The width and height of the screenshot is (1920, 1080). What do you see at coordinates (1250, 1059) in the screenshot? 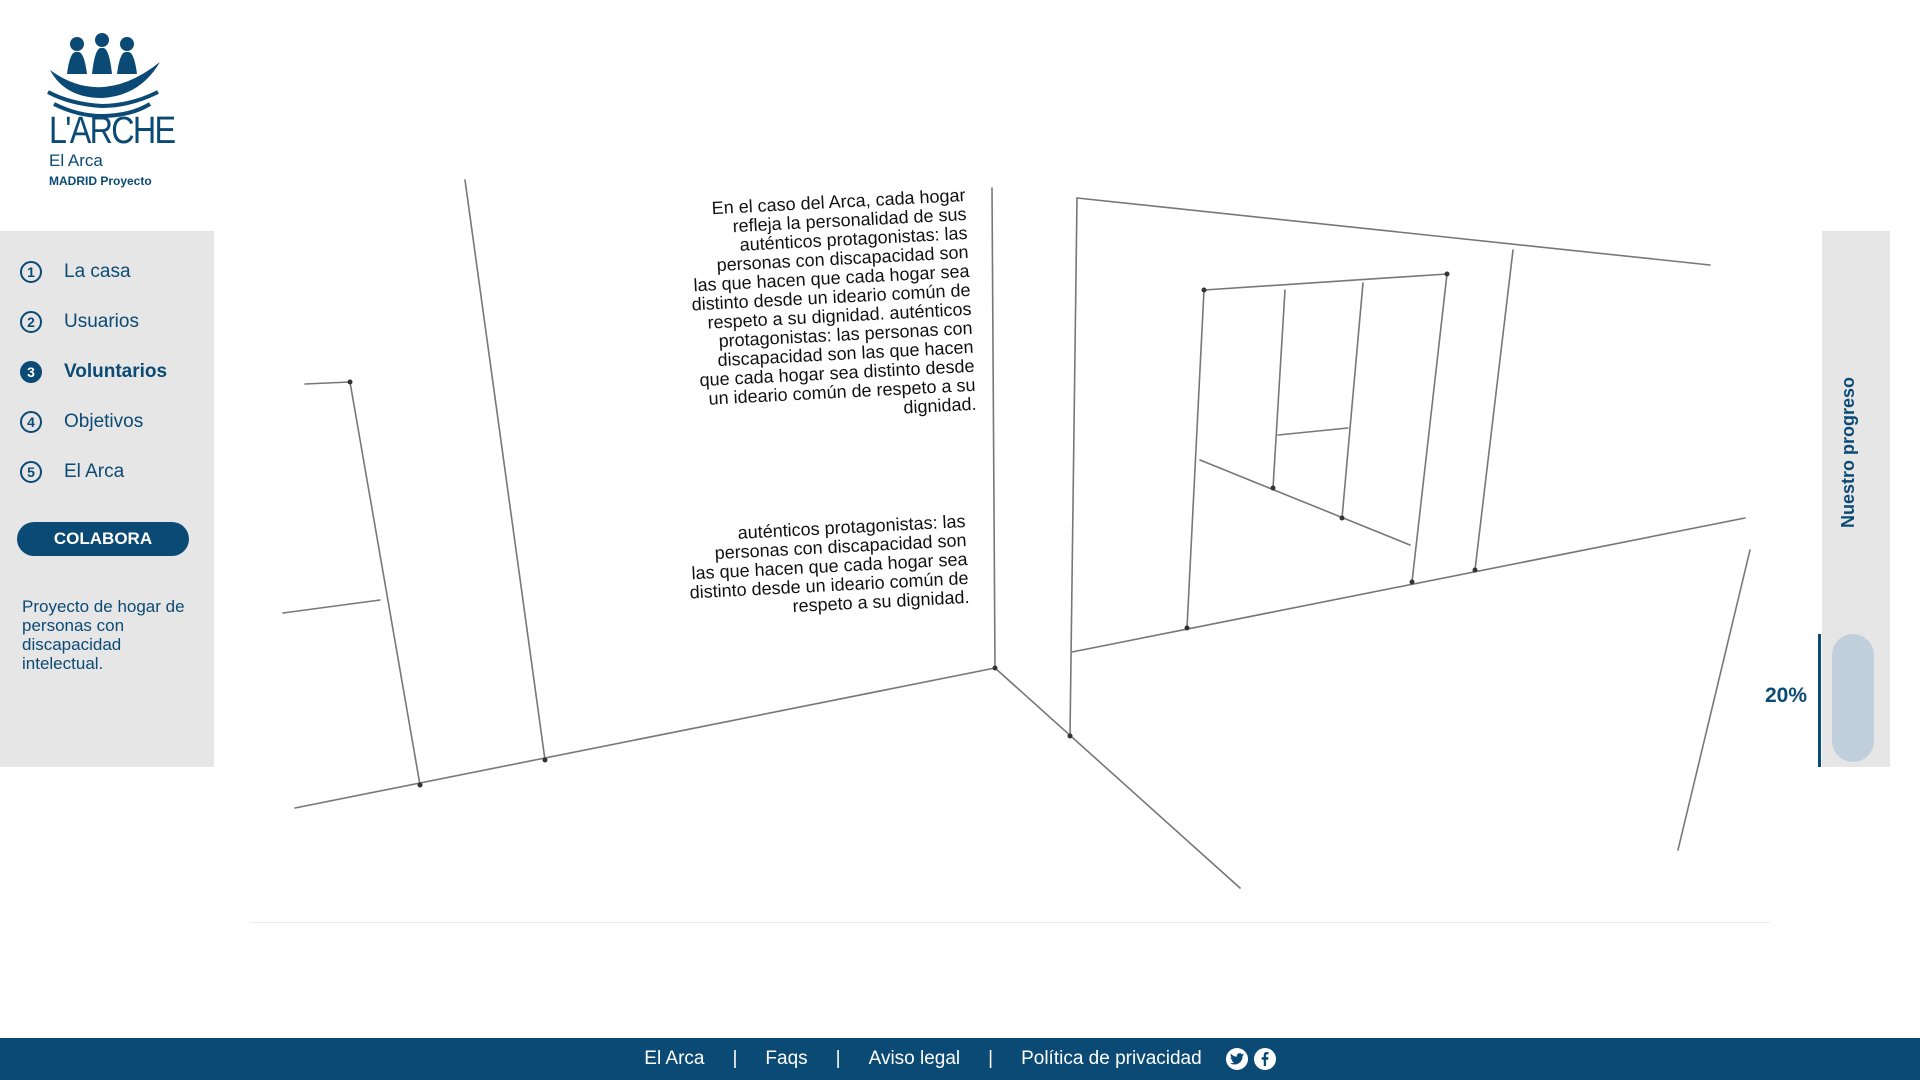
I see `social-links` at bounding box center [1250, 1059].